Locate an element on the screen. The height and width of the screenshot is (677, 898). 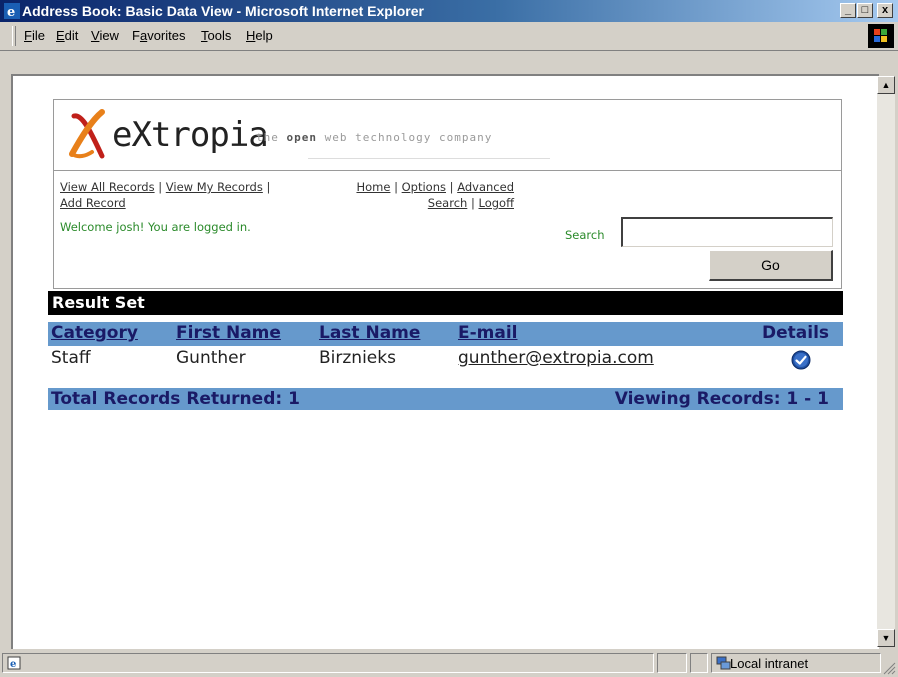
column-category-sort-link: Category is located at coordinates (94, 333).